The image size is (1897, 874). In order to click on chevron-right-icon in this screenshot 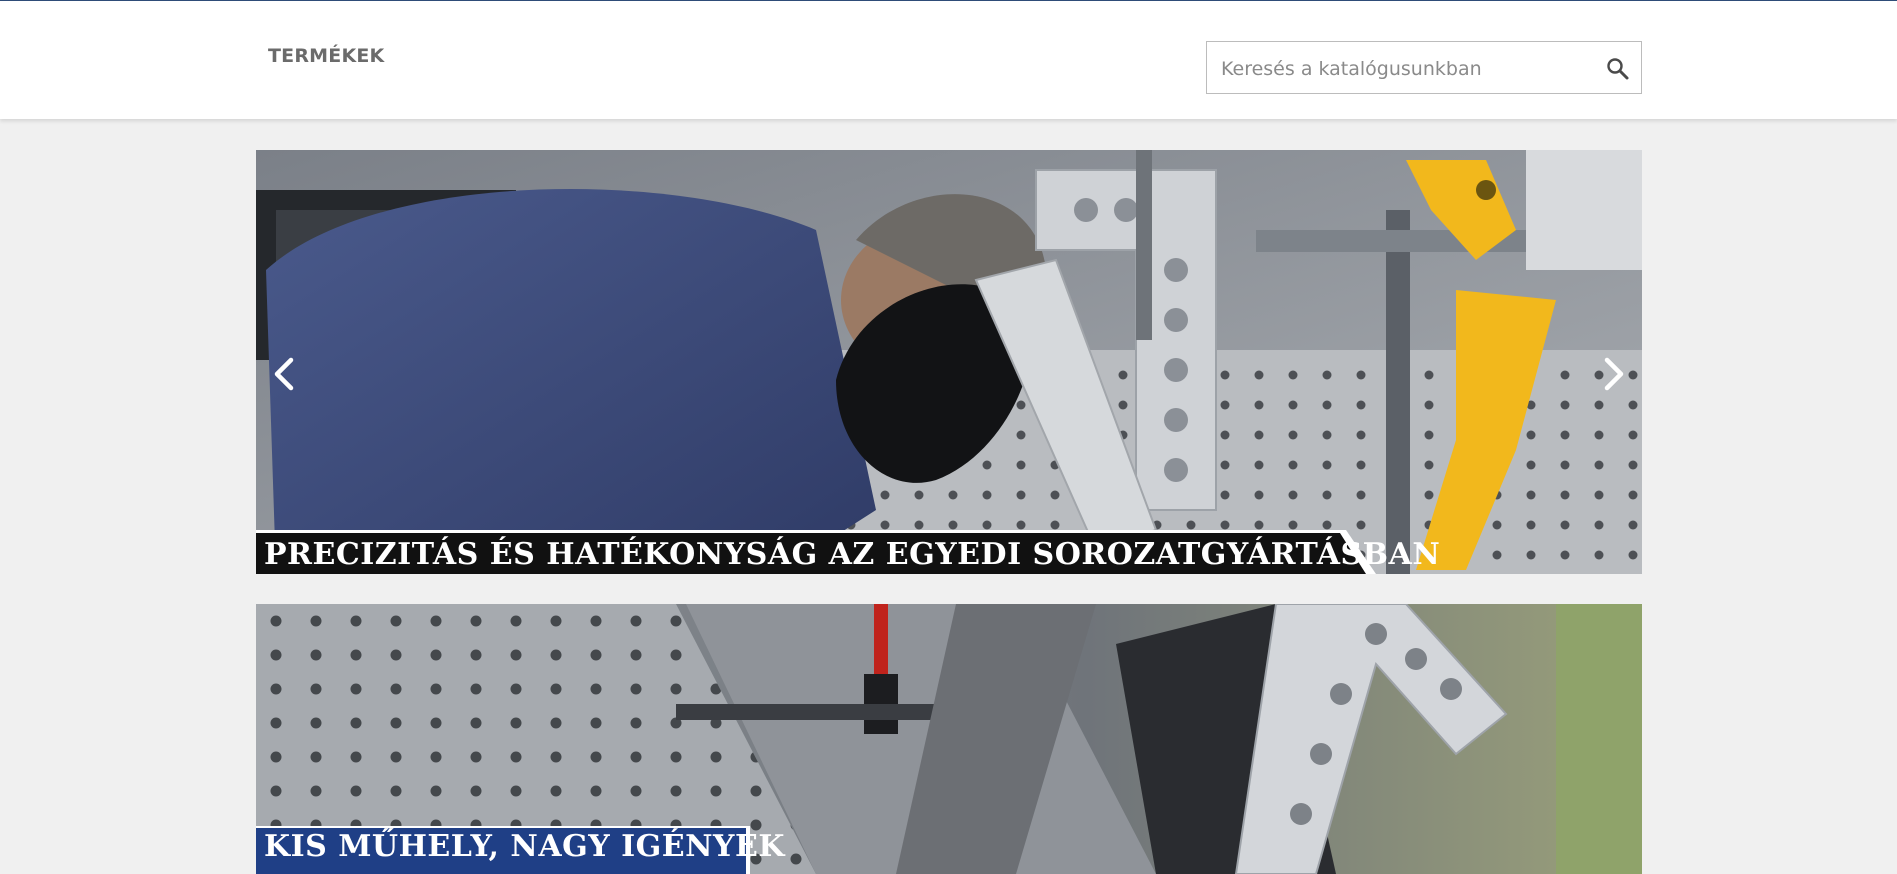, I will do `click(1614, 374)`.